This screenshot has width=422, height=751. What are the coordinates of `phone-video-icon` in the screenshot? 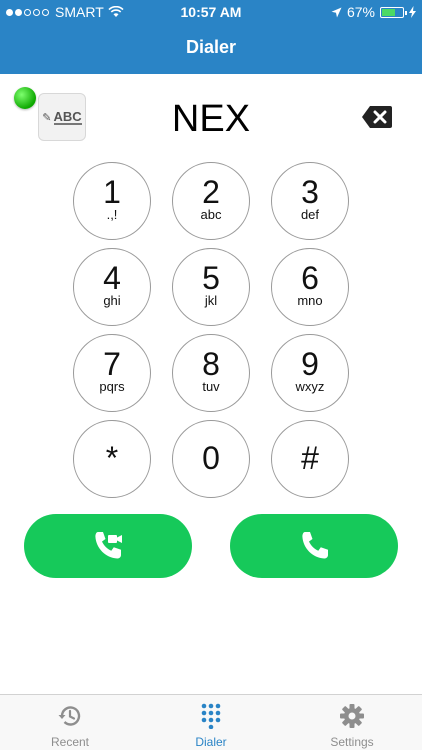 It's located at (108, 545).